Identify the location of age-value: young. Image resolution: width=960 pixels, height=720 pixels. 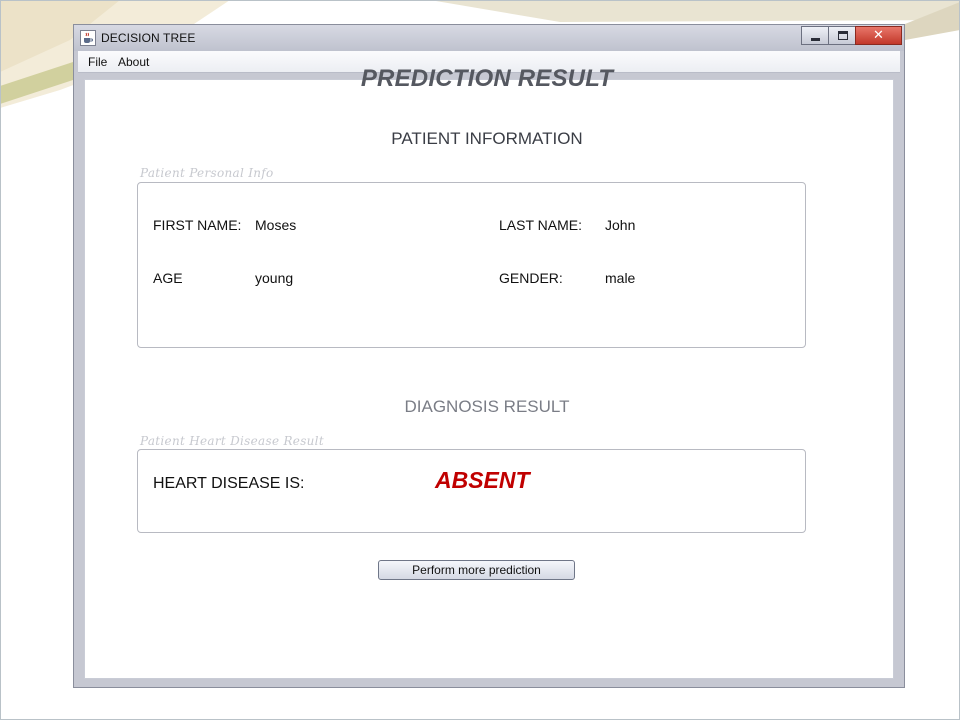
(274, 278).